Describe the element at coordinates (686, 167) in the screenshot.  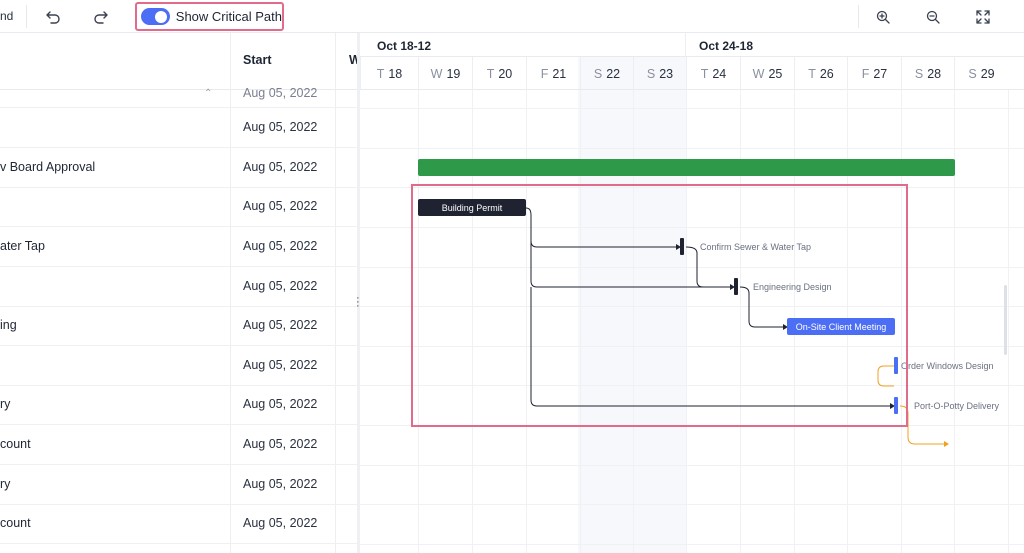
I see `summary-bar` at that location.